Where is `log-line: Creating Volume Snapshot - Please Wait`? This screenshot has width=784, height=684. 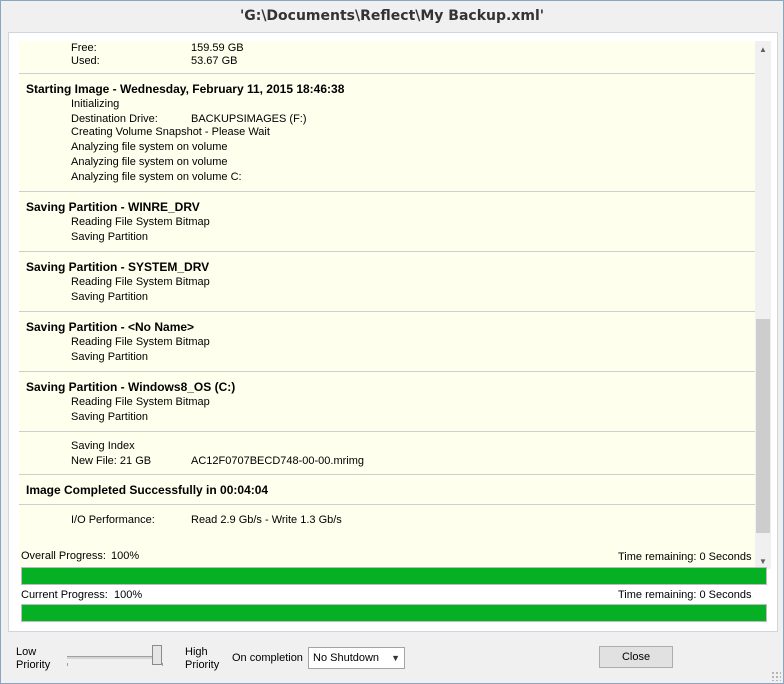
log-line: Creating Volume Snapshot - Please Wait is located at coordinates (170, 132).